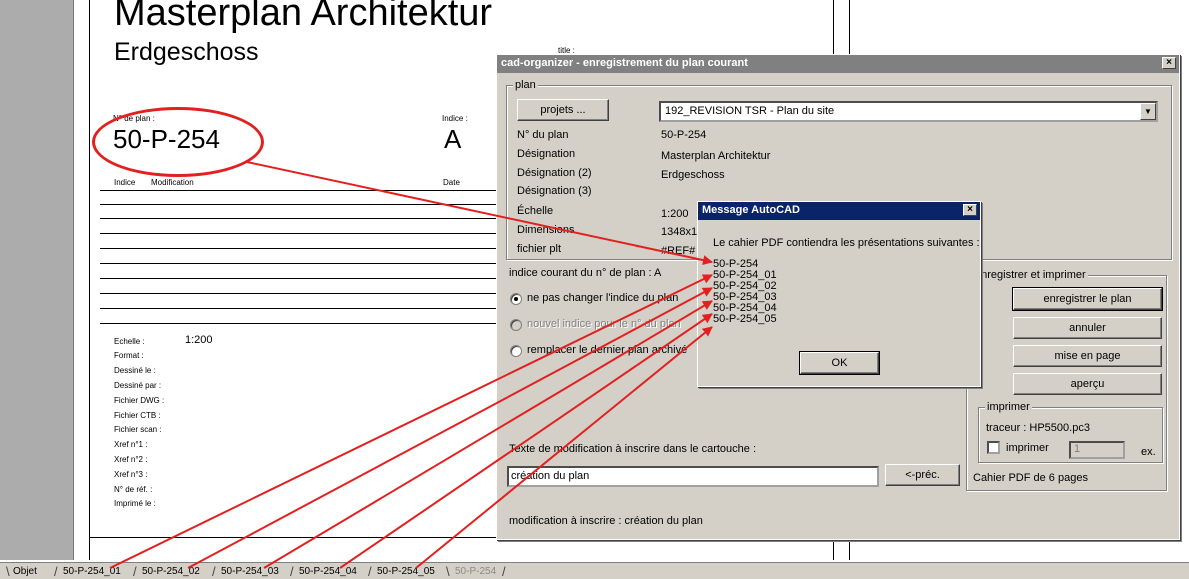  I want to click on tab-objet: Objet, so click(25, 571).